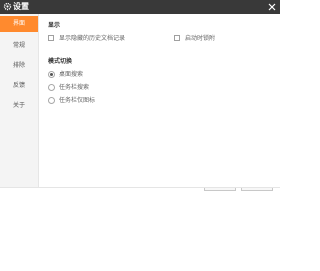  What do you see at coordinates (71, 74) in the screenshot?
I see `radio-label: 桌面搜索` at bounding box center [71, 74].